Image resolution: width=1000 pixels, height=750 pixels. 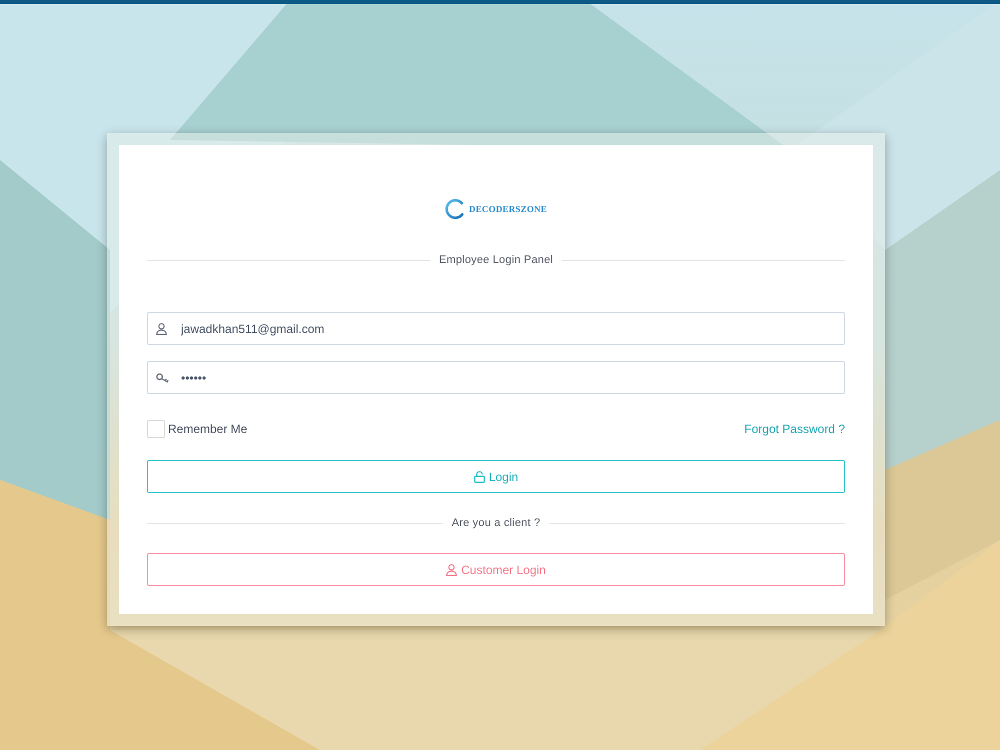 I want to click on key-icon, so click(x=162, y=377).